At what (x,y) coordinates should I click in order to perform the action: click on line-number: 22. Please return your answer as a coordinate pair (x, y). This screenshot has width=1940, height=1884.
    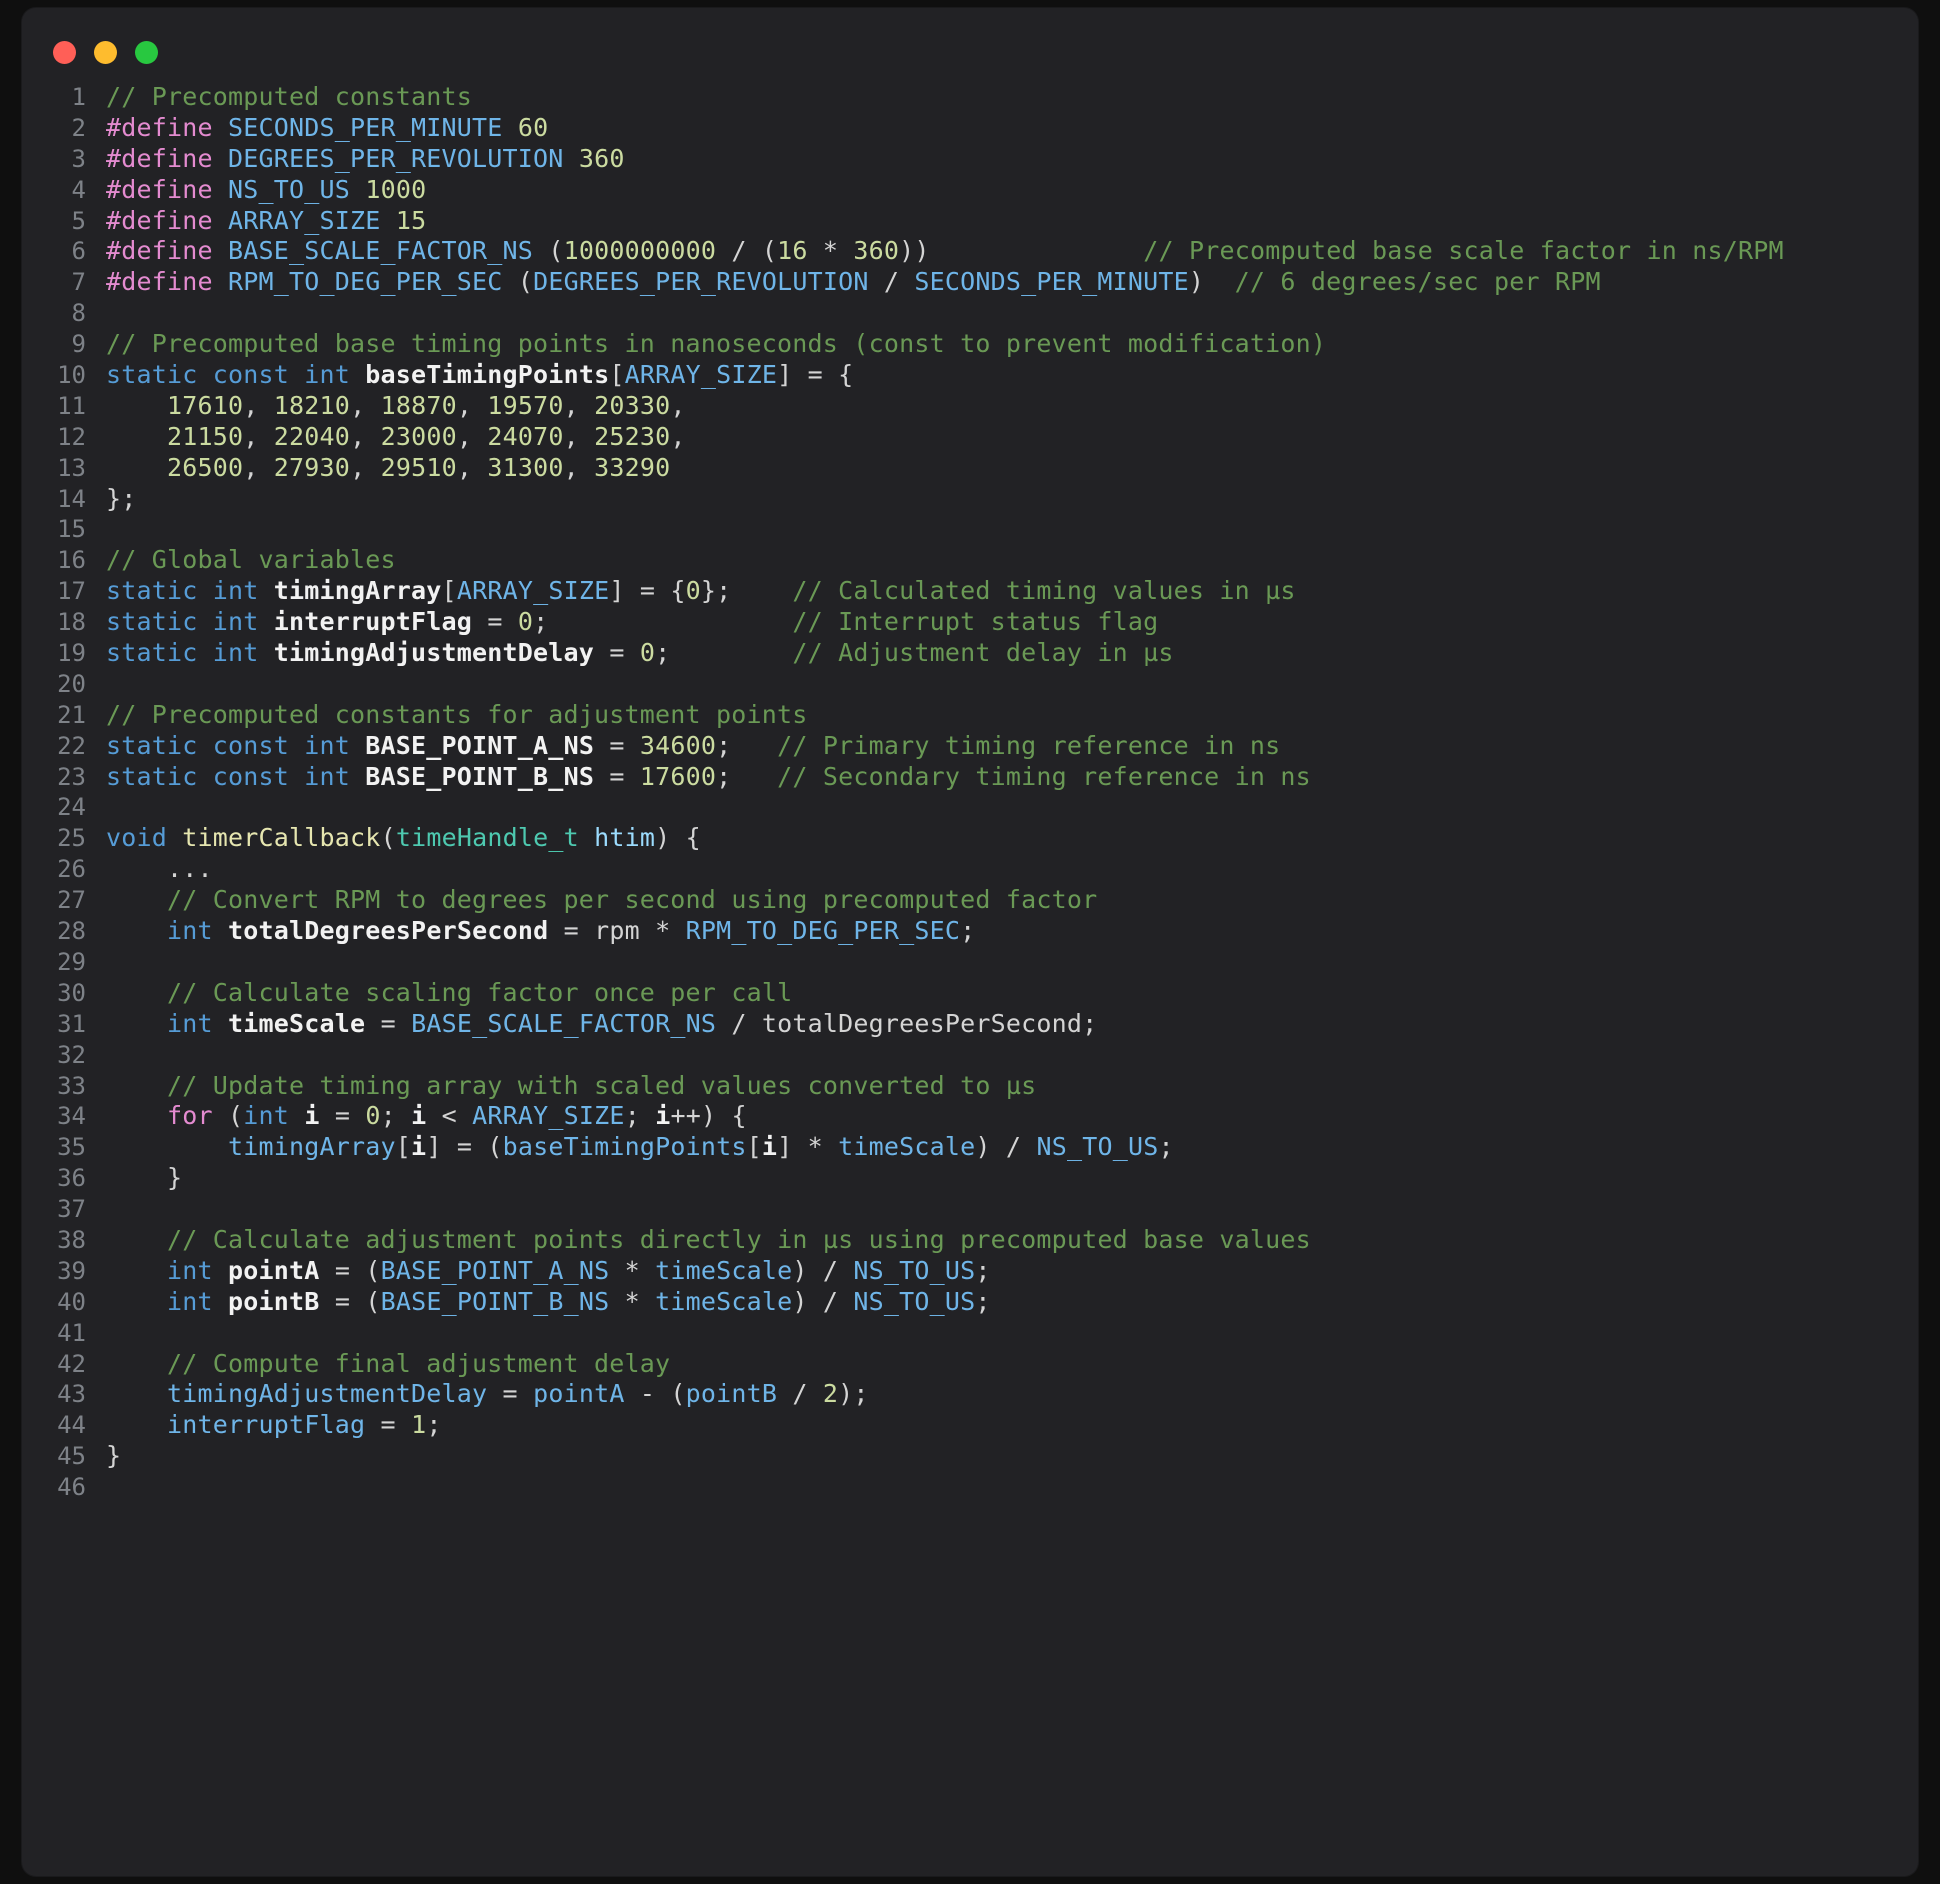
    Looking at the image, I should click on (71, 745).